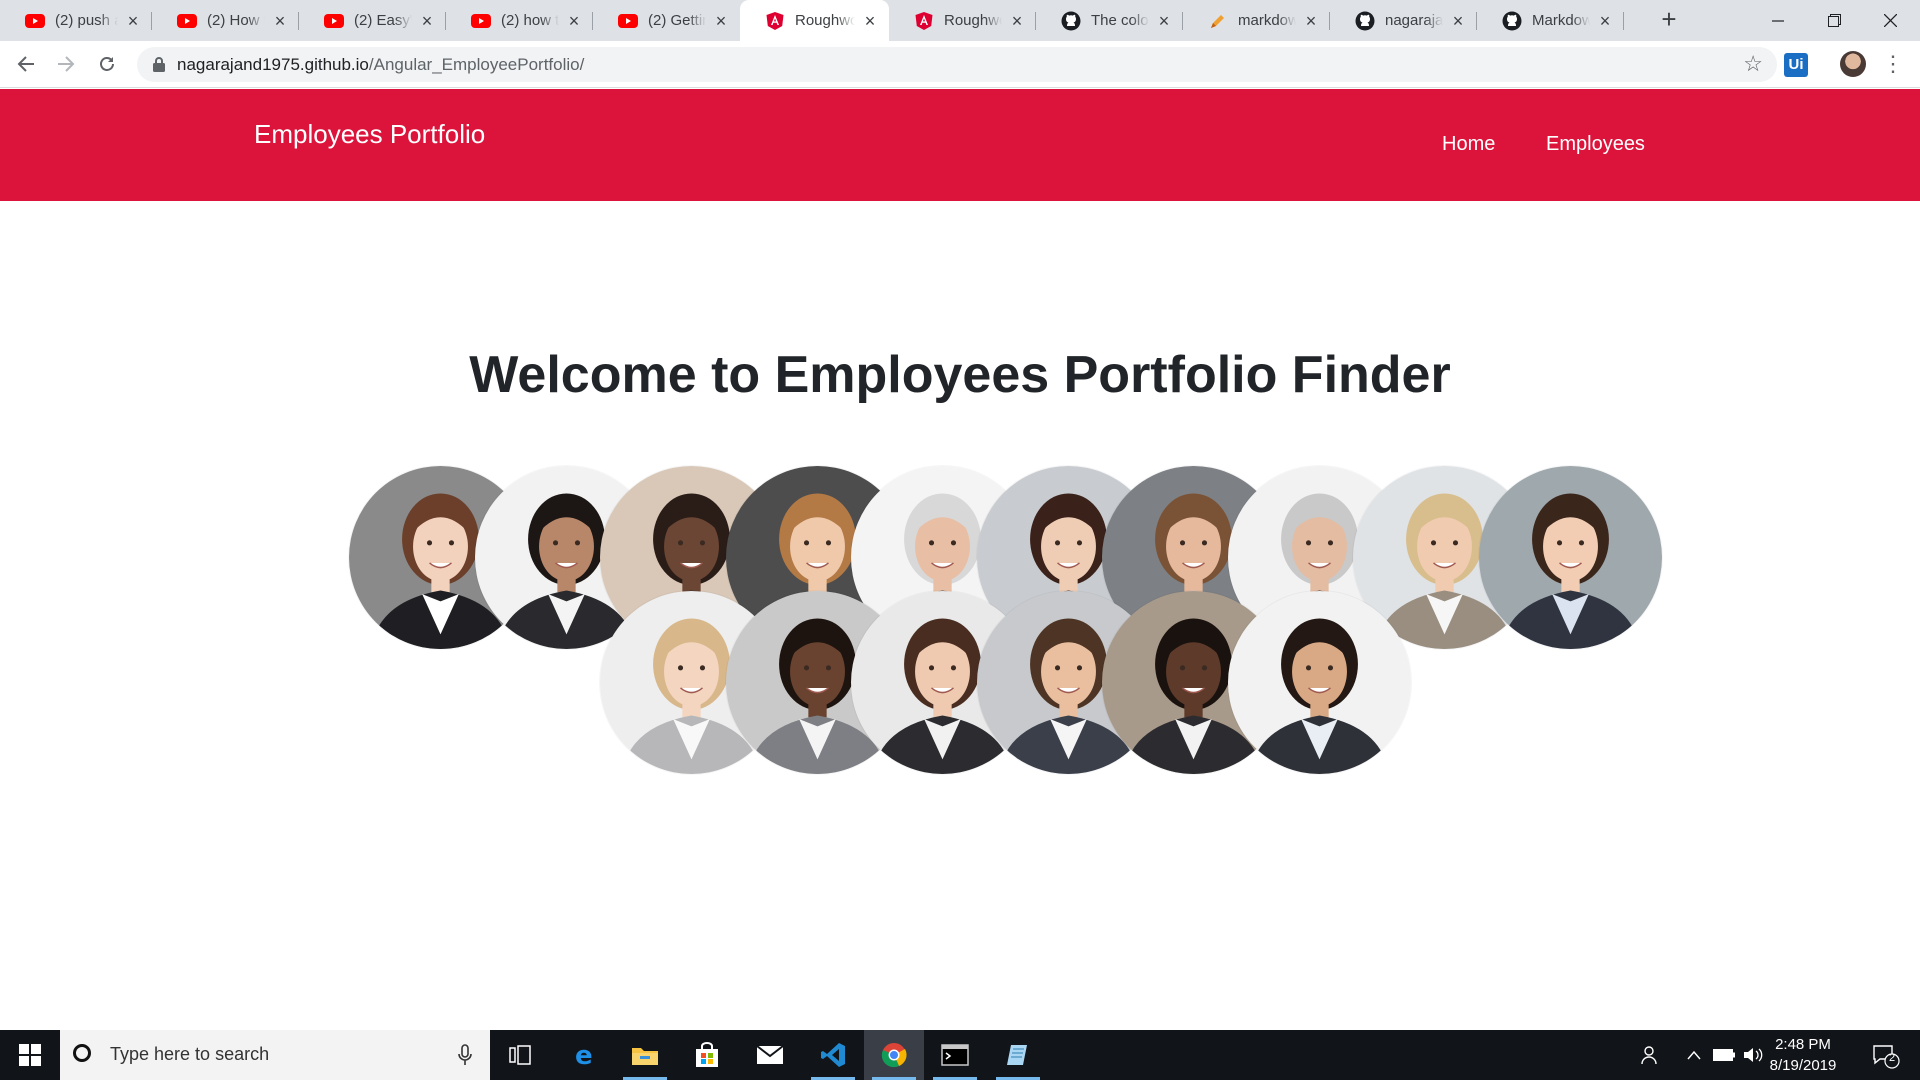 The image size is (1920, 1080). What do you see at coordinates (770, 1055) in the screenshot?
I see `mail-icon` at bounding box center [770, 1055].